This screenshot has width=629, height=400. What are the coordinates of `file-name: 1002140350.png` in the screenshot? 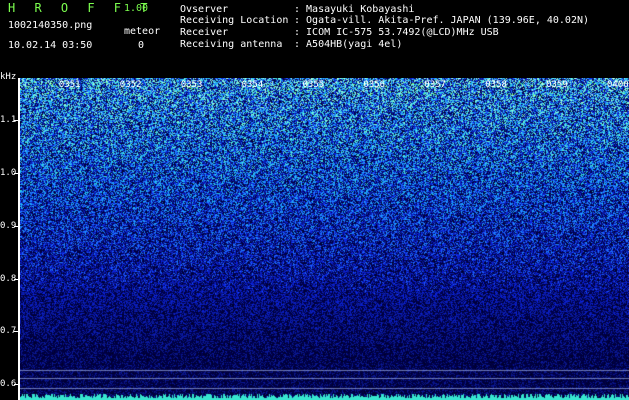 It's located at (50, 25).